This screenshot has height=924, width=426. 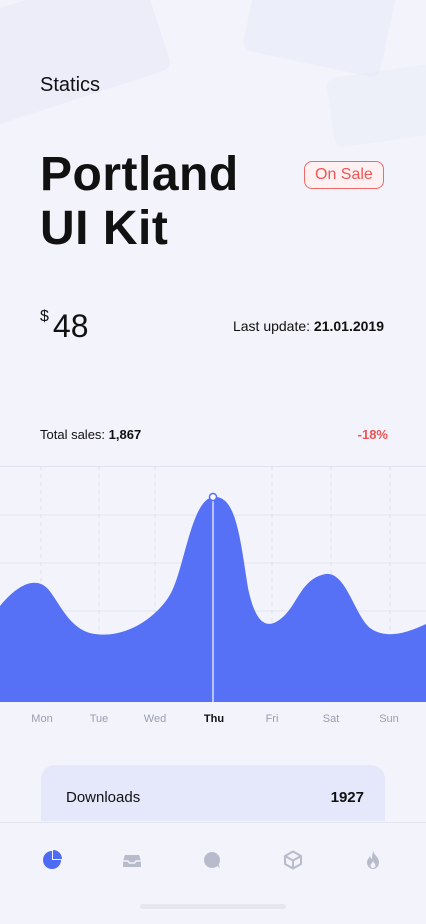 What do you see at coordinates (272, 719) in the screenshot?
I see `x-tick-label-fri: Fri` at bounding box center [272, 719].